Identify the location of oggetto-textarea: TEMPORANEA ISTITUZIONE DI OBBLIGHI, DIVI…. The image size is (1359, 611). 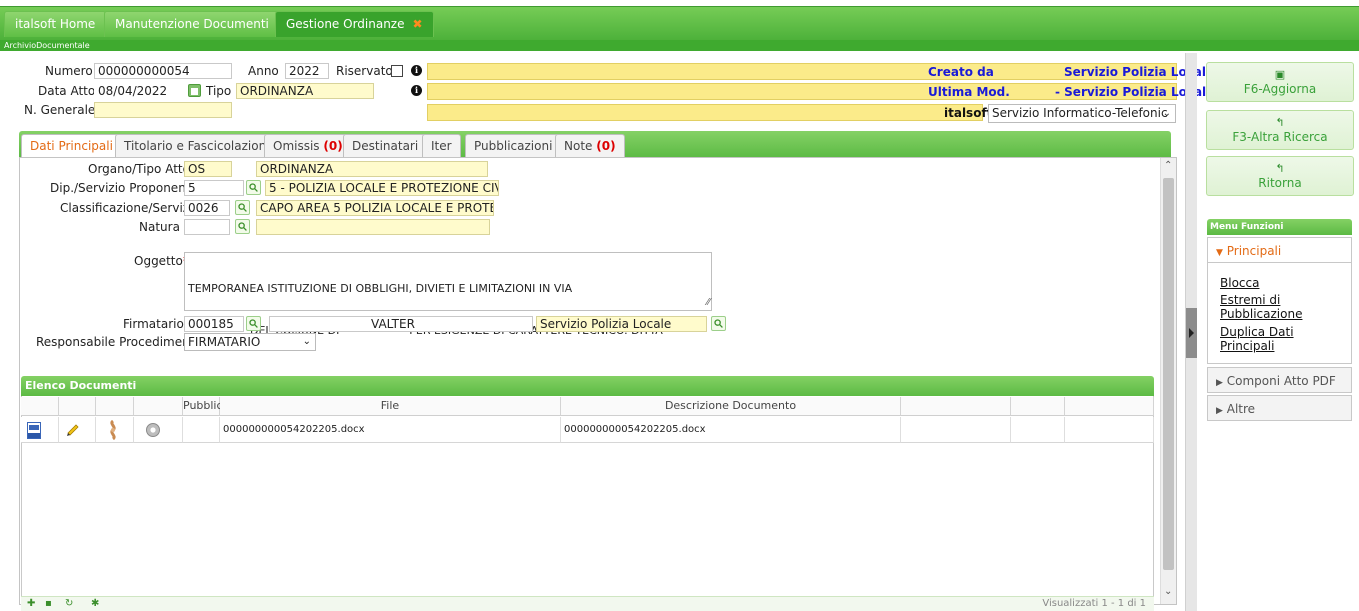
(448, 294).